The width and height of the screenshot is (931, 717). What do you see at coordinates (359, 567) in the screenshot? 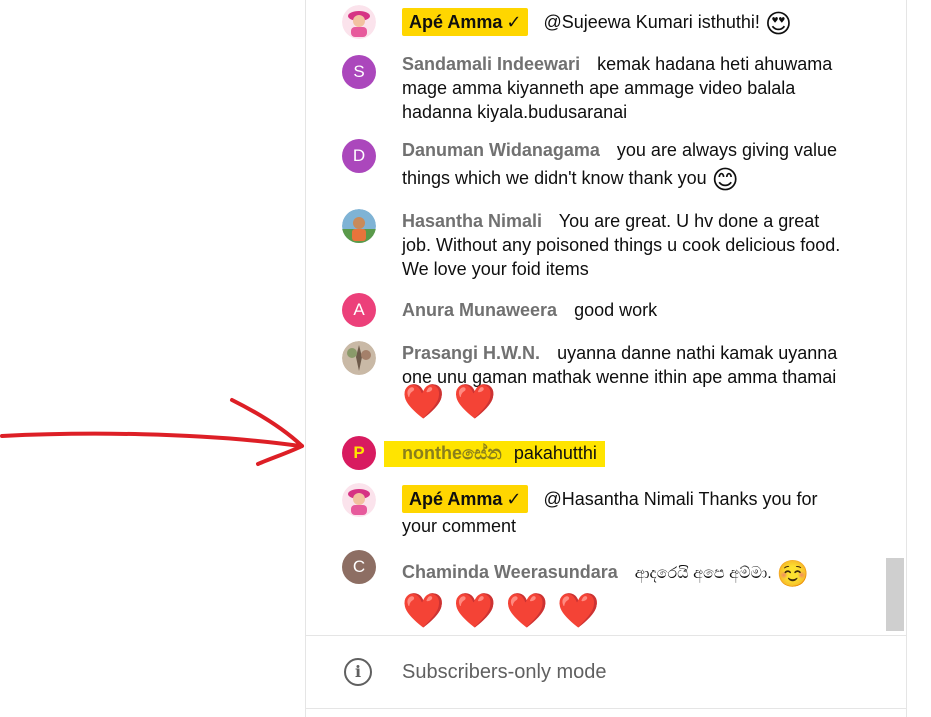
I see `avatar: C` at bounding box center [359, 567].